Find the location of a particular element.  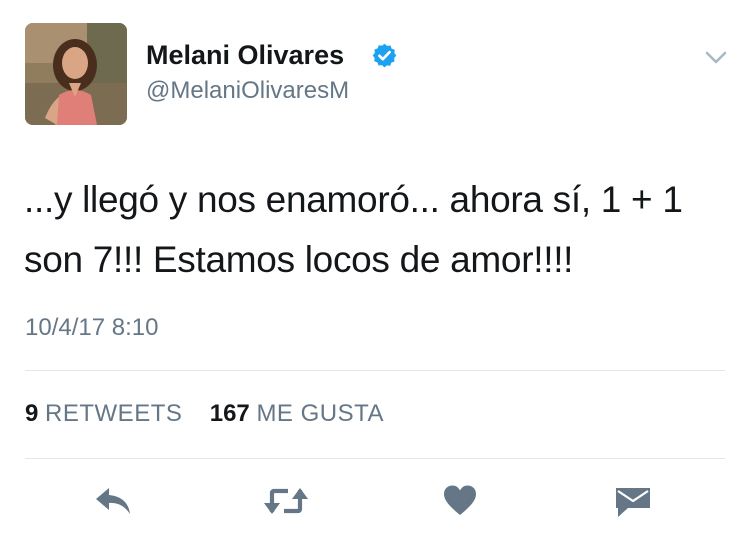

tweet-timestamp: 10/4/17 8:10 is located at coordinates (91, 328).